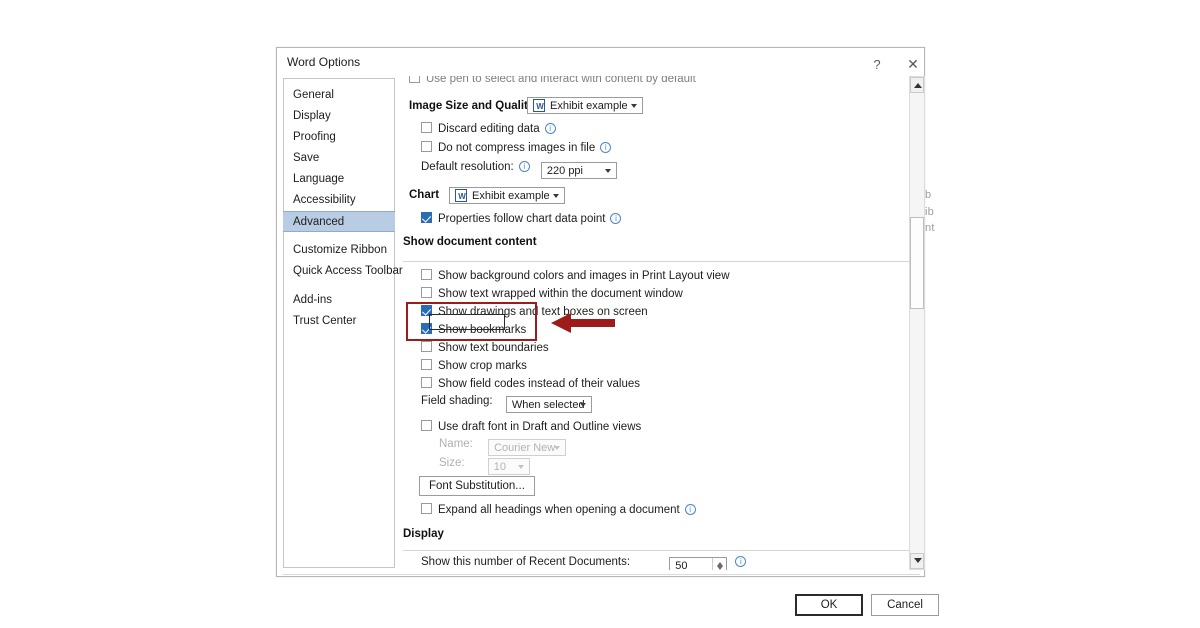 This screenshot has width=1200, height=628. I want to click on show-text-wrapped-checkbox, so click(426, 292).